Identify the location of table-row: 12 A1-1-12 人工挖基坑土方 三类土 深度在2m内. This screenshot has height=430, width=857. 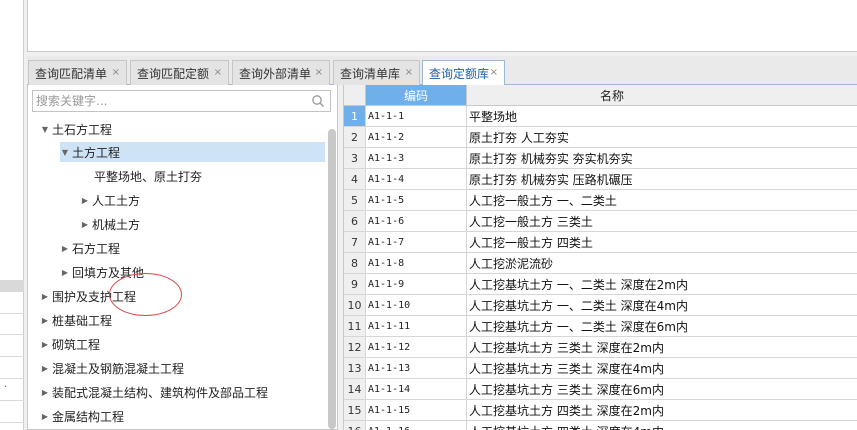
(600, 347).